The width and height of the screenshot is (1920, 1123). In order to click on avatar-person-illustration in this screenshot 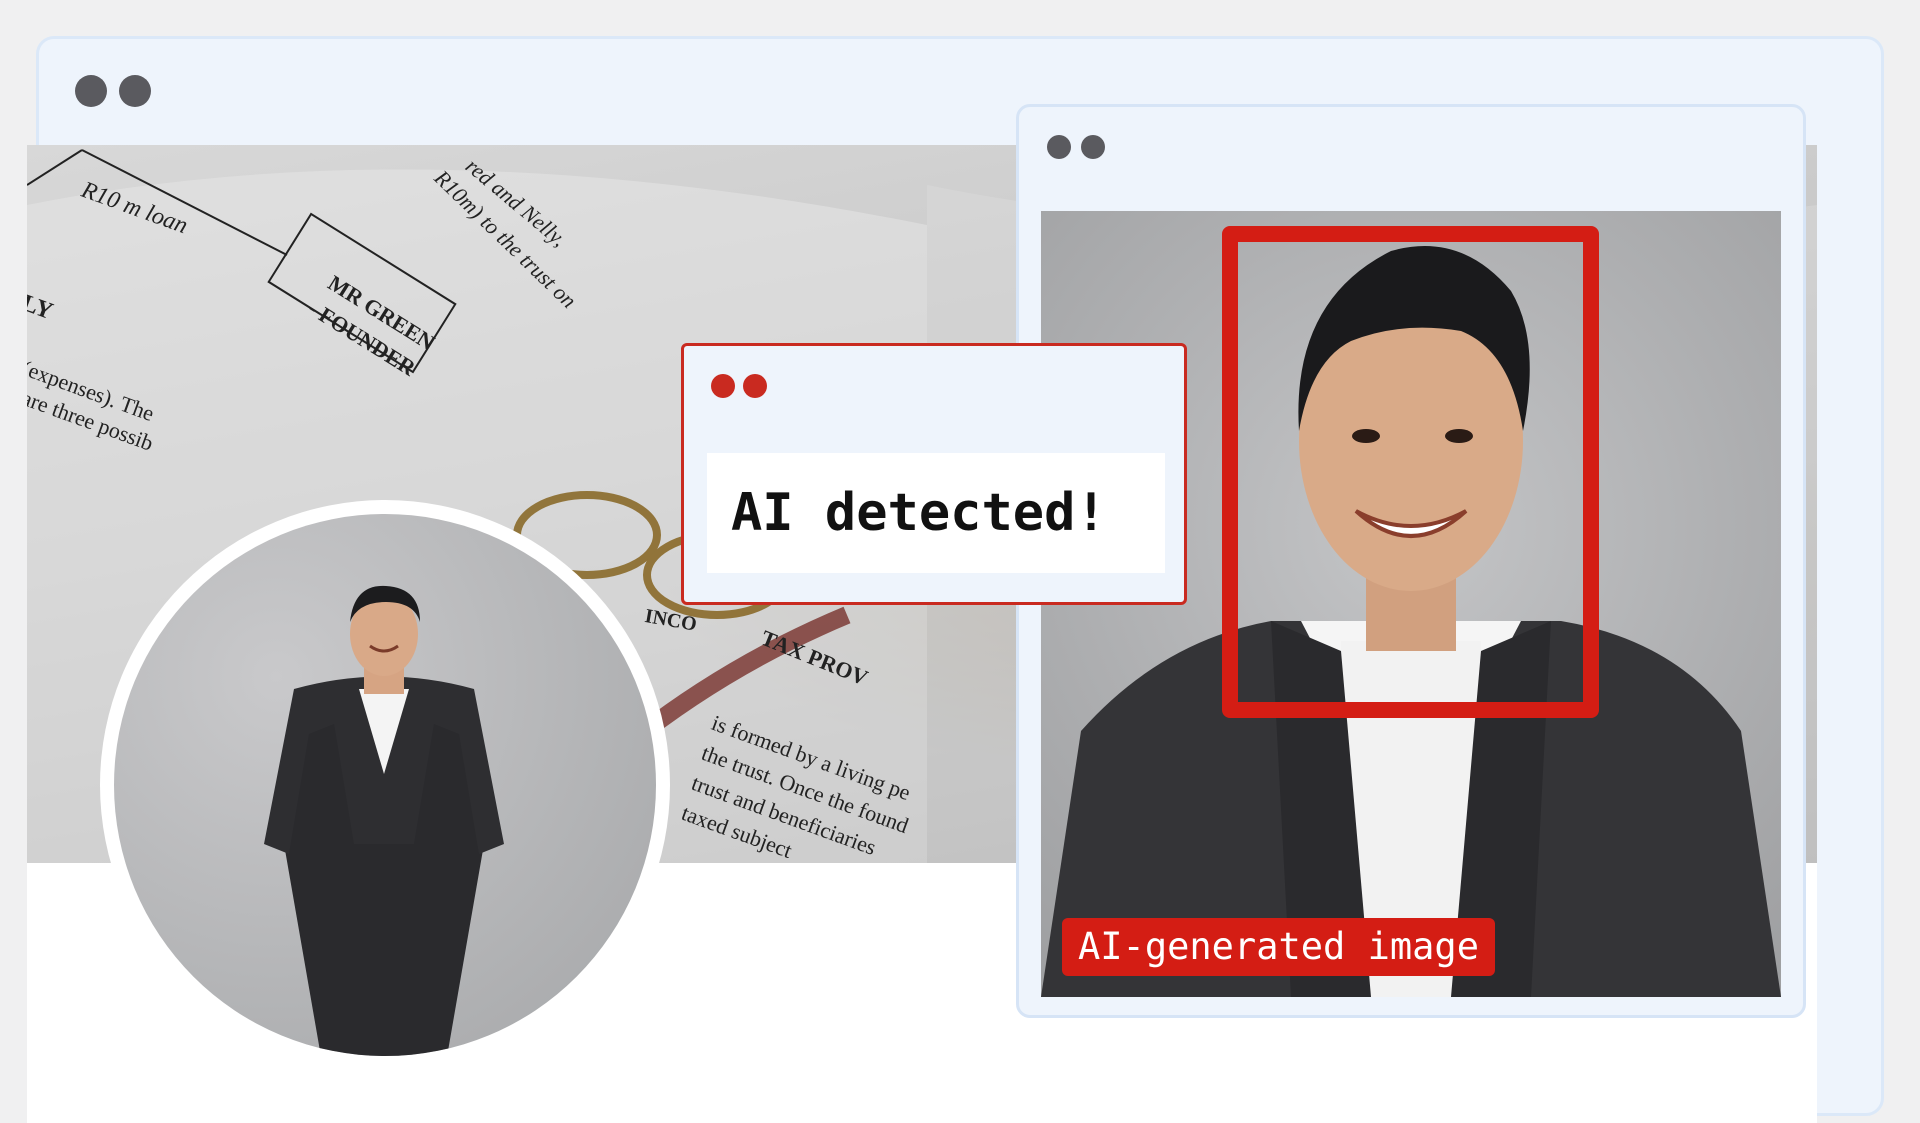, I will do `click(384, 820)`.